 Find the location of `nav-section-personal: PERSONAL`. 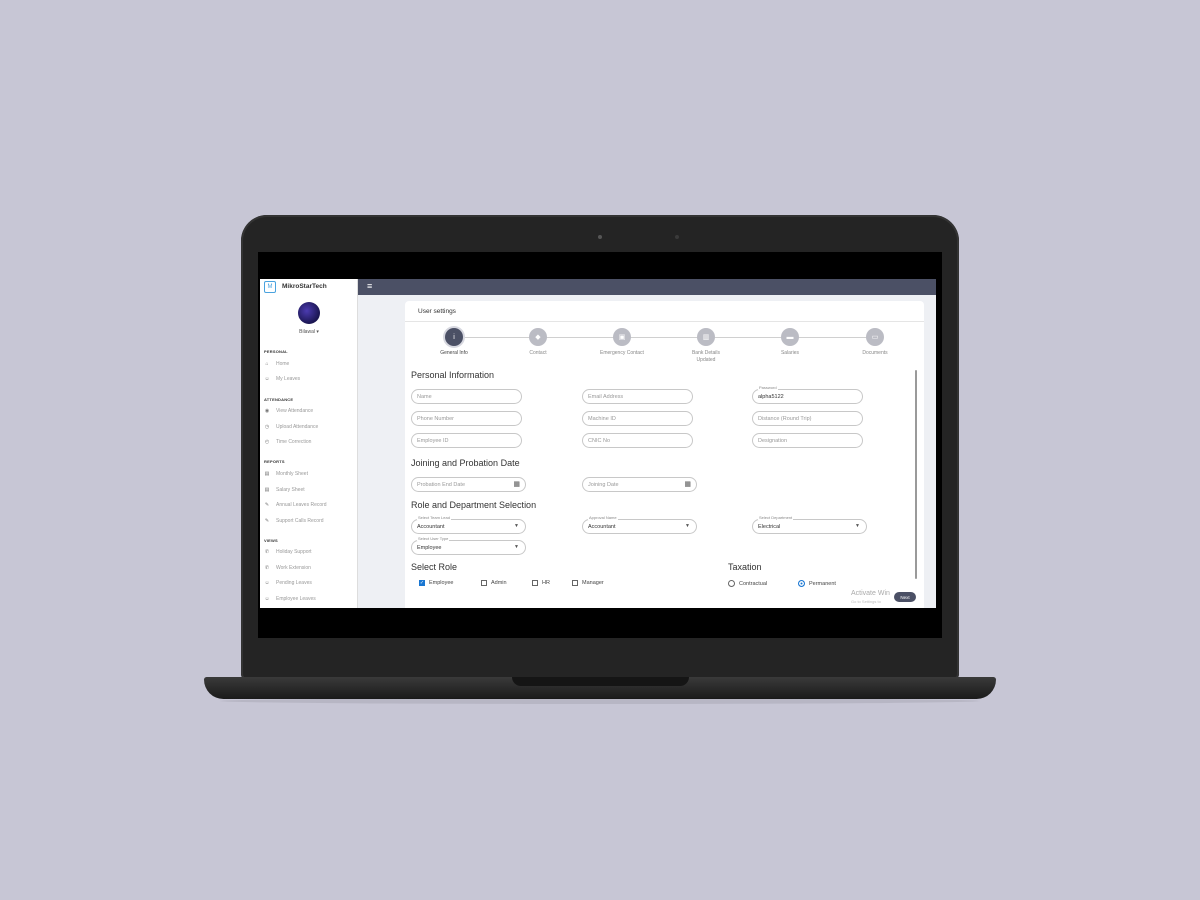

nav-section-personal: PERSONAL is located at coordinates (276, 351).